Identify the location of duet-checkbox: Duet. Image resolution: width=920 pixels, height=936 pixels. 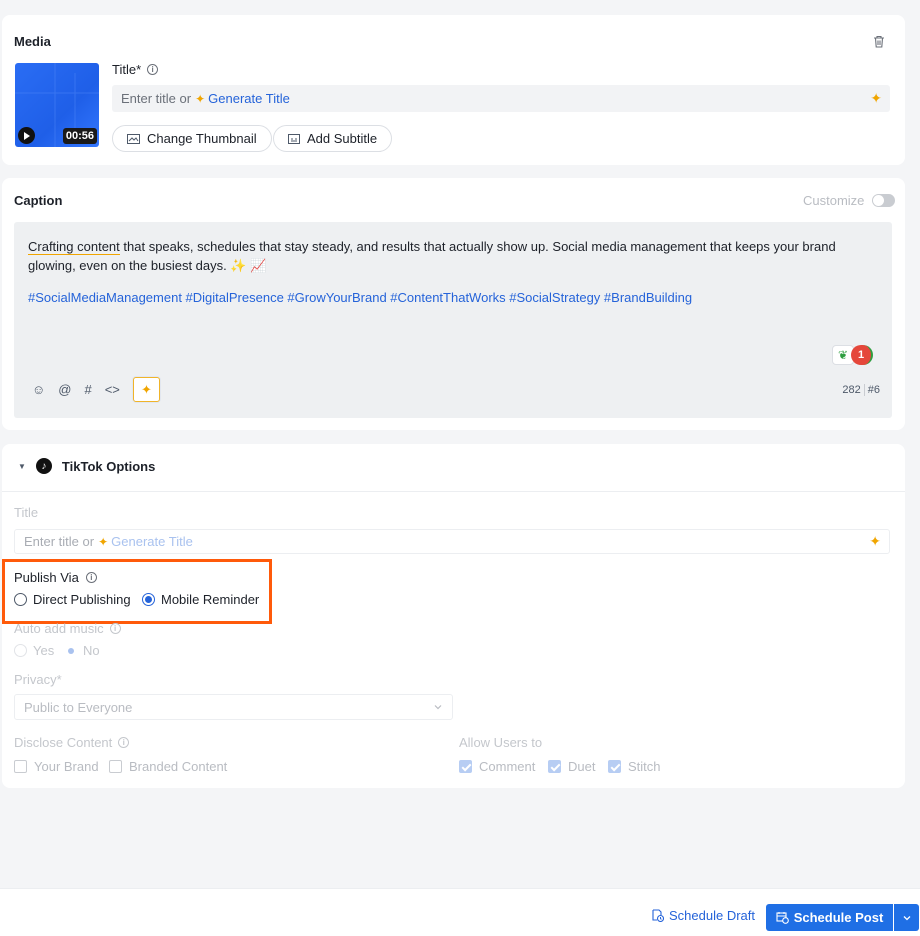
(571, 766).